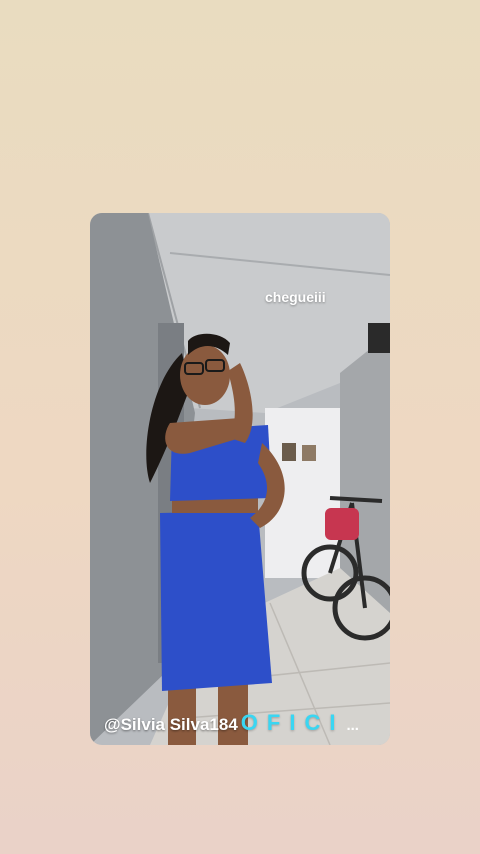 The image size is (480, 854). What do you see at coordinates (171, 724) in the screenshot?
I see `creator-handle: @Silvia Silva184` at bounding box center [171, 724].